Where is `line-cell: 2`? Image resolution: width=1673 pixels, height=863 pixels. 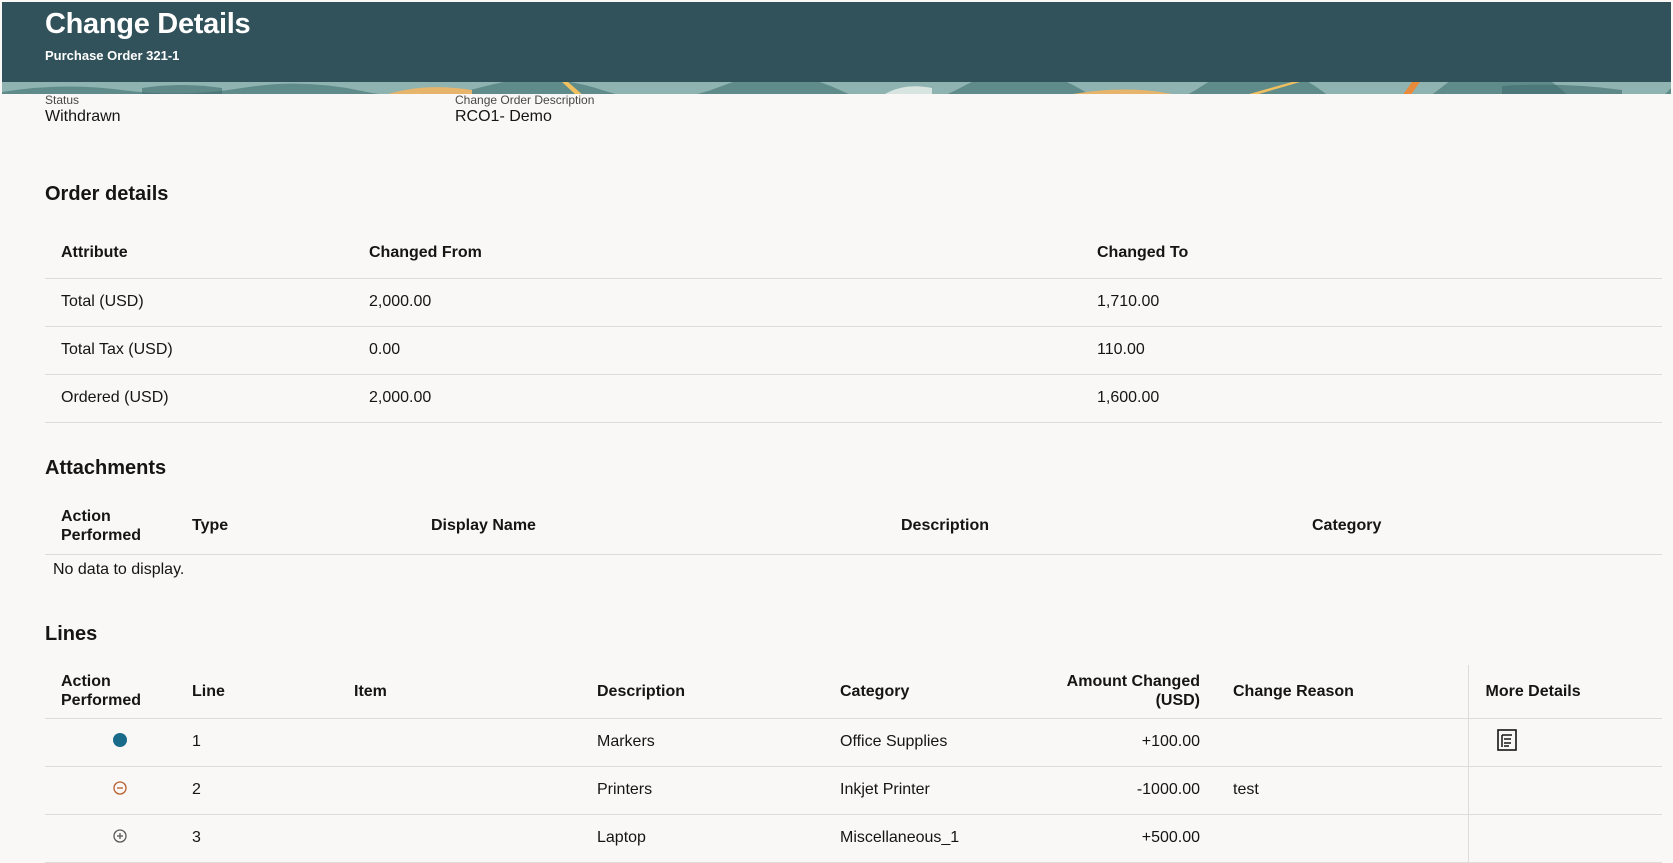
line-cell: 2 is located at coordinates (196, 789).